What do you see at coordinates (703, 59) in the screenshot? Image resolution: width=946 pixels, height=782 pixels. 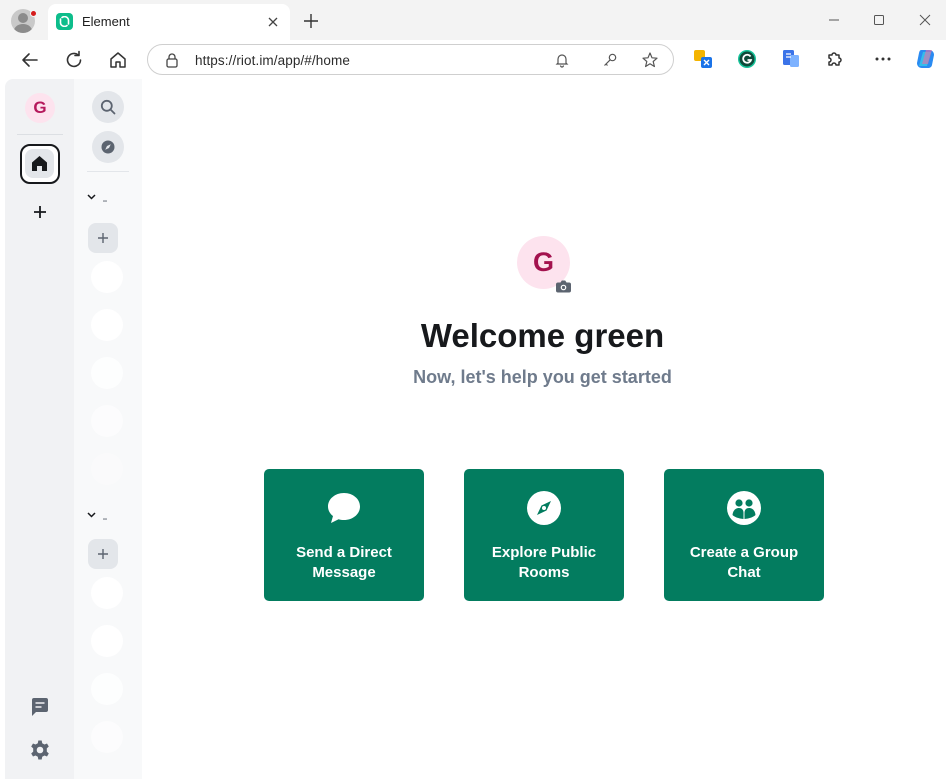 I see `translate-extension-icon` at bounding box center [703, 59].